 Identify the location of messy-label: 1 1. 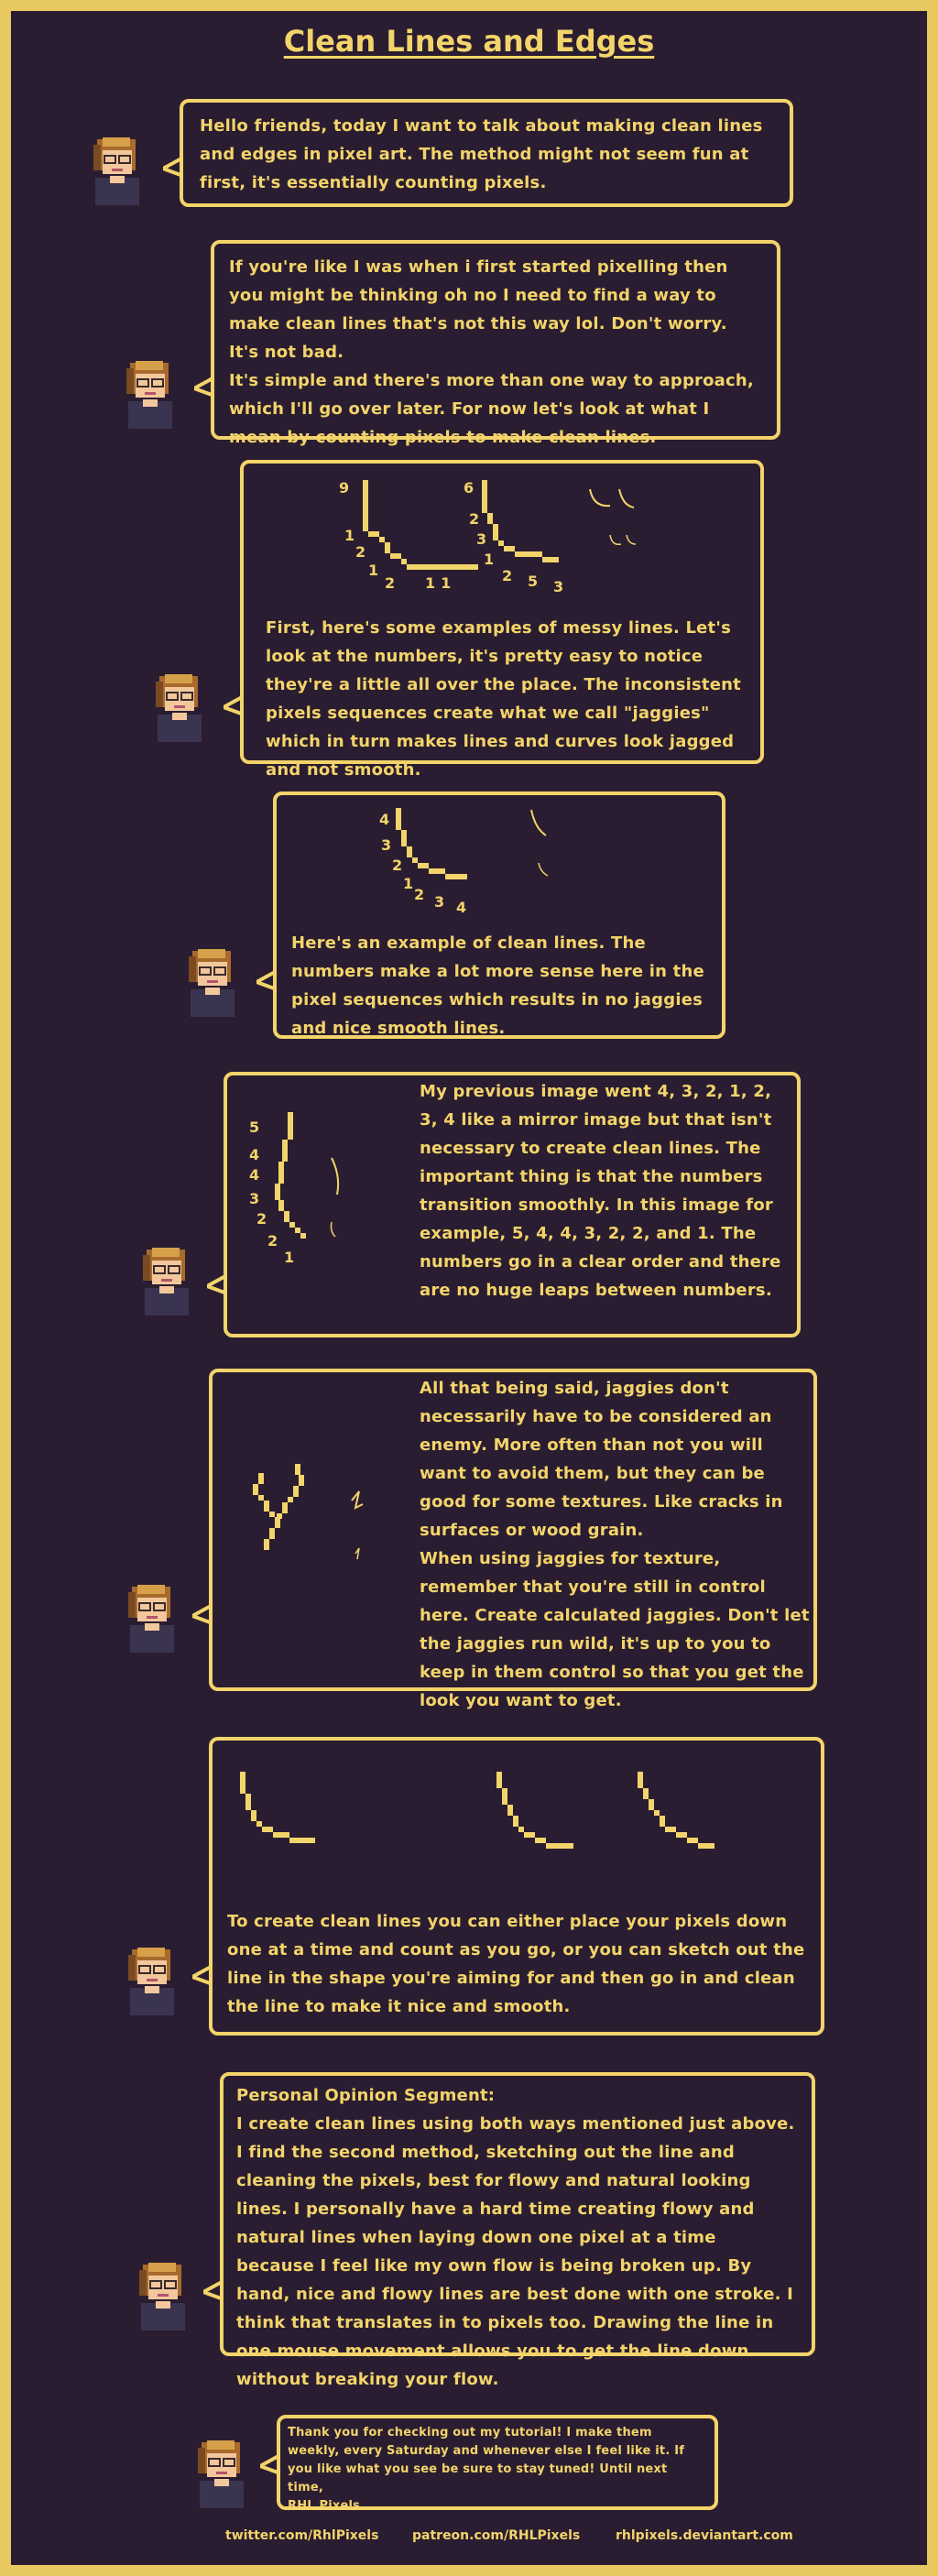
(438, 583).